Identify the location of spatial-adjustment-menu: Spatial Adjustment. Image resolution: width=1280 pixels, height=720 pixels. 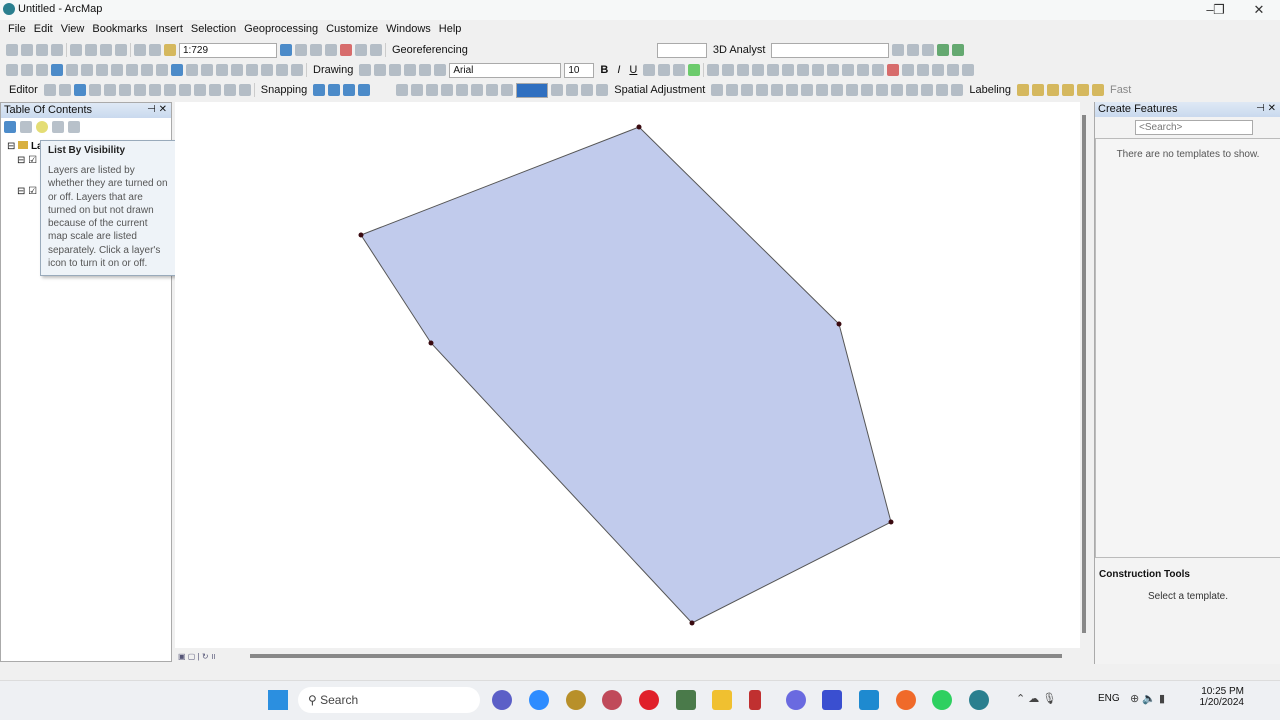
(659, 90).